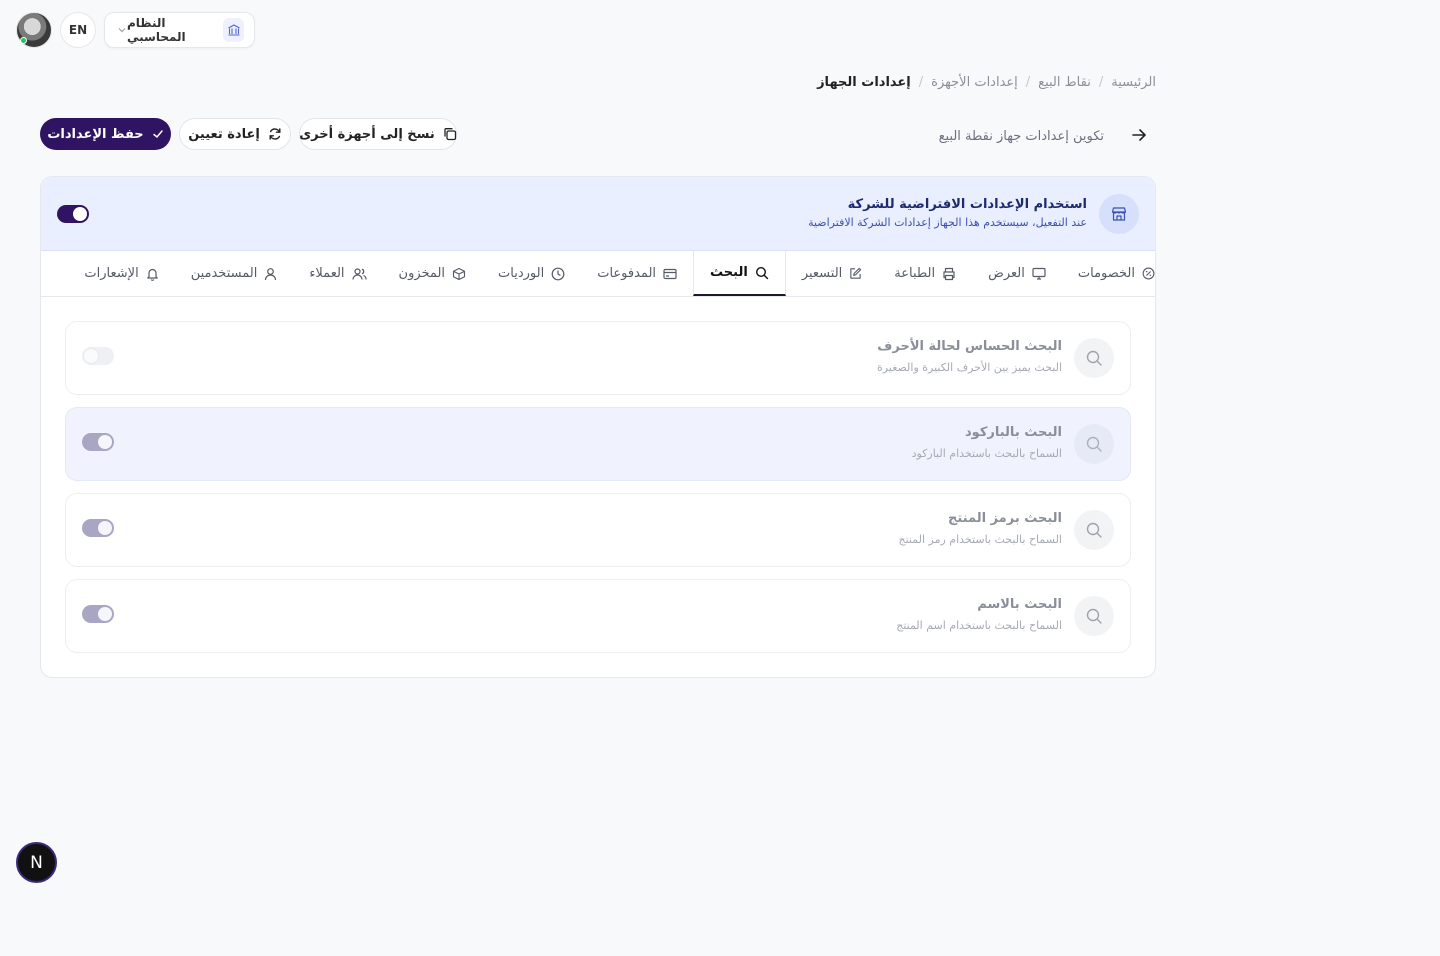  Describe the element at coordinates (1133, 82) in the screenshot. I see `breadcrumb-home: الرئيسية` at that location.